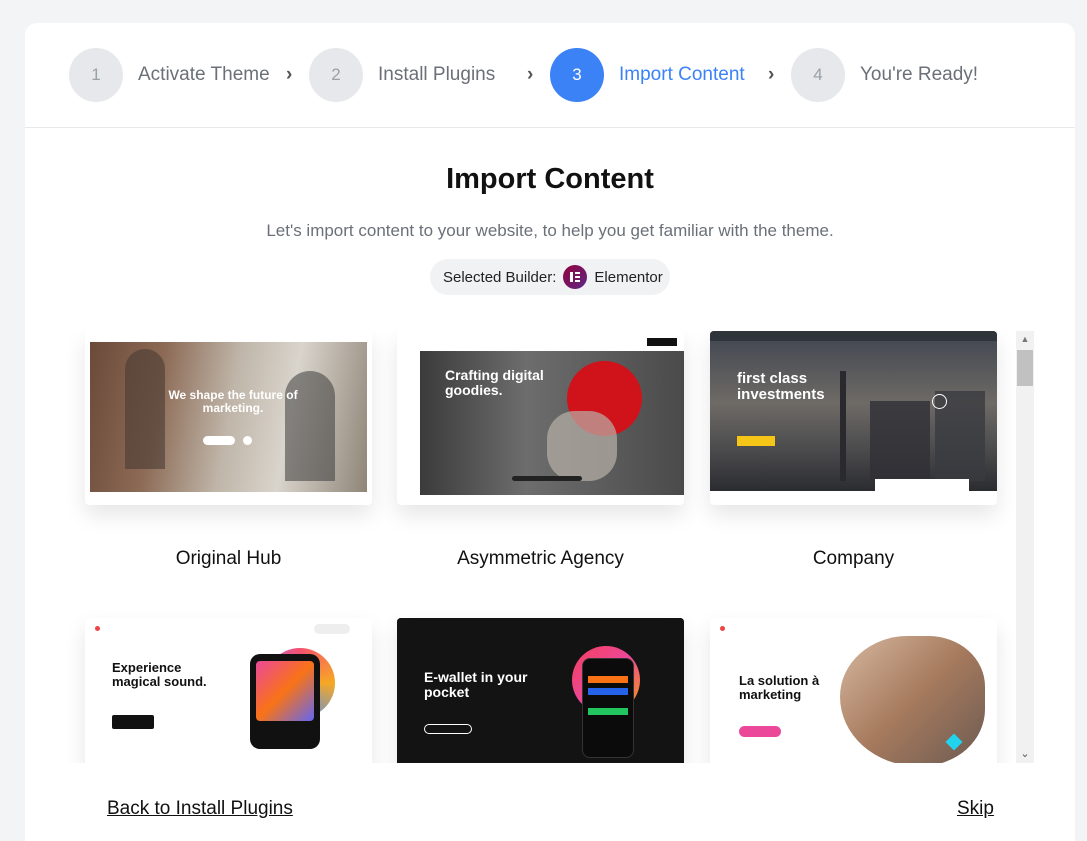 This screenshot has width=1087, height=841. I want to click on selected-builder-badge: Selected Builder: Elementor, so click(550, 277).